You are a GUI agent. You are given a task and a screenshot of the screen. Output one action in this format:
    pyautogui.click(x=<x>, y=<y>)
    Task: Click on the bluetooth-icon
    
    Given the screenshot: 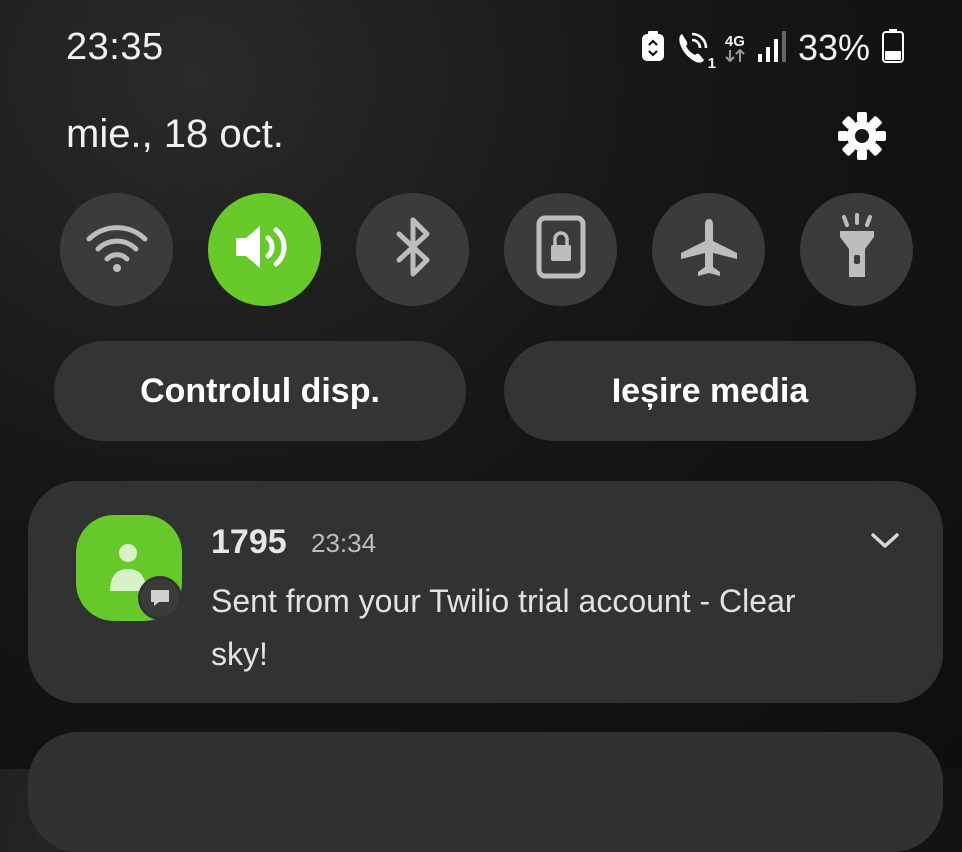 What is the action you would take?
    pyautogui.click(x=413, y=249)
    